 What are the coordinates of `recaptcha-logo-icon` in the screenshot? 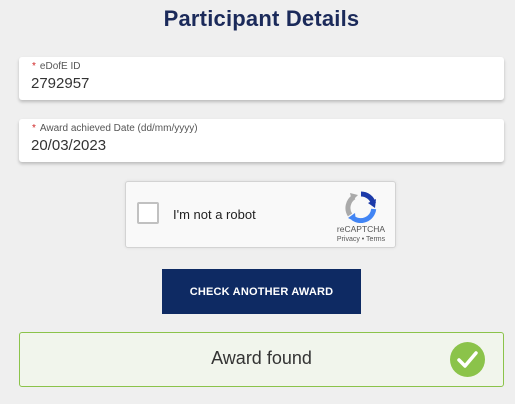 It's located at (361, 207).